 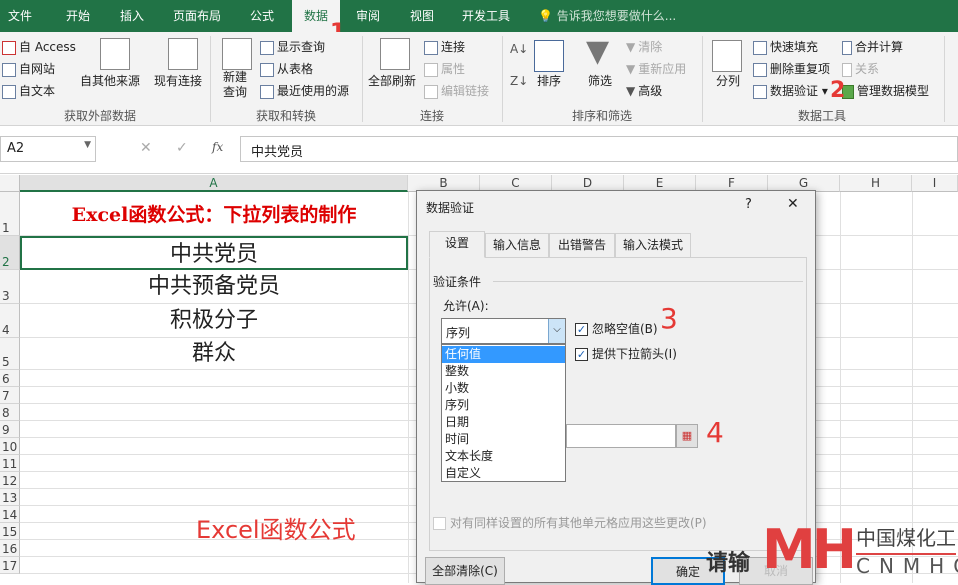 What do you see at coordinates (368, 16) in the screenshot?
I see `tab-review: 审阅` at bounding box center [368, 16].